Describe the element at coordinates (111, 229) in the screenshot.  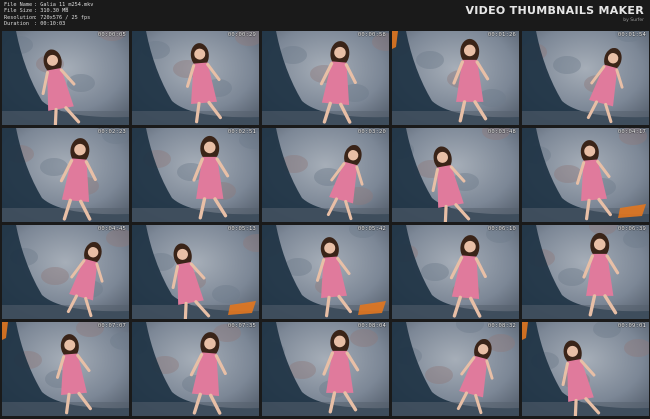
I see `thumbnail-timestamp: 00:04:45` at that location.